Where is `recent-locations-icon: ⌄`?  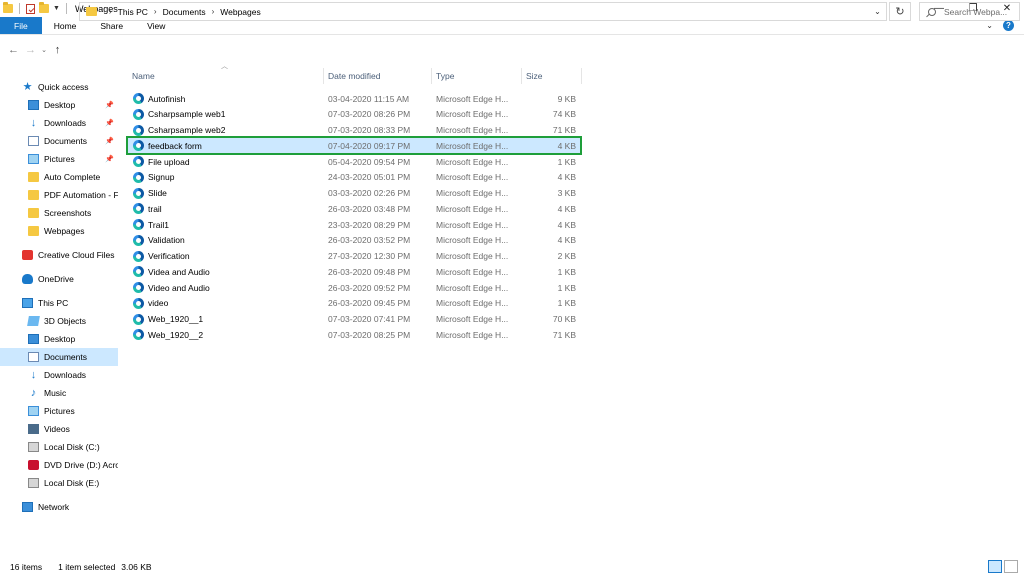 recent-locations-icon: ⌄ is located at coordinates (44, 50).